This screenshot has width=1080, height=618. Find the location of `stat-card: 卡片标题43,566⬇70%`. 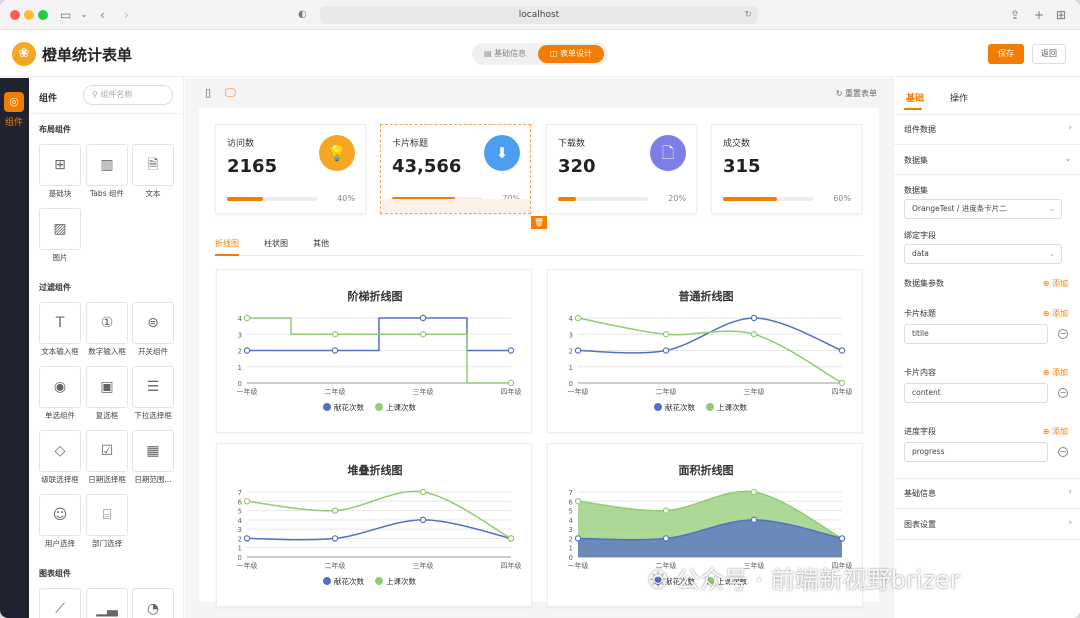

stat-card: 卡片标题43,566⬇70% is located at coordinates (455, 169).